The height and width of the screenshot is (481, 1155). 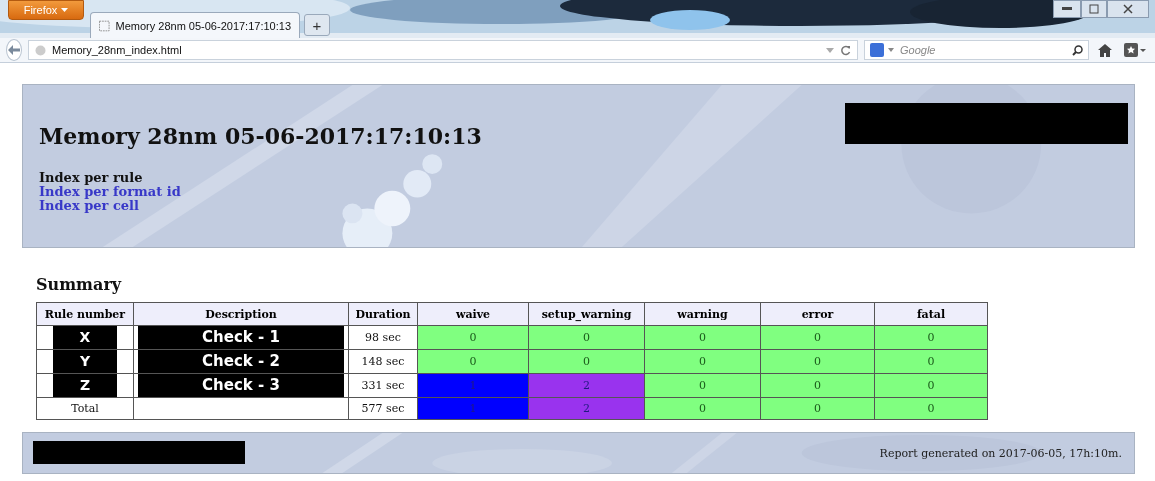 I want to click on column-header: warning, so click(x=702, y=314).